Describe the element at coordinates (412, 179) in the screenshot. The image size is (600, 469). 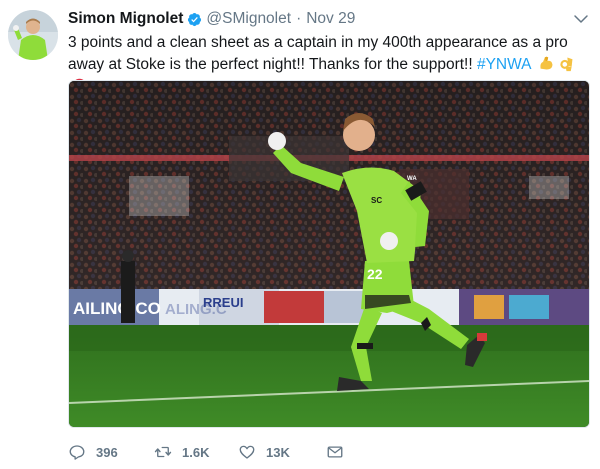
I see `armband-text: WA` at that location.